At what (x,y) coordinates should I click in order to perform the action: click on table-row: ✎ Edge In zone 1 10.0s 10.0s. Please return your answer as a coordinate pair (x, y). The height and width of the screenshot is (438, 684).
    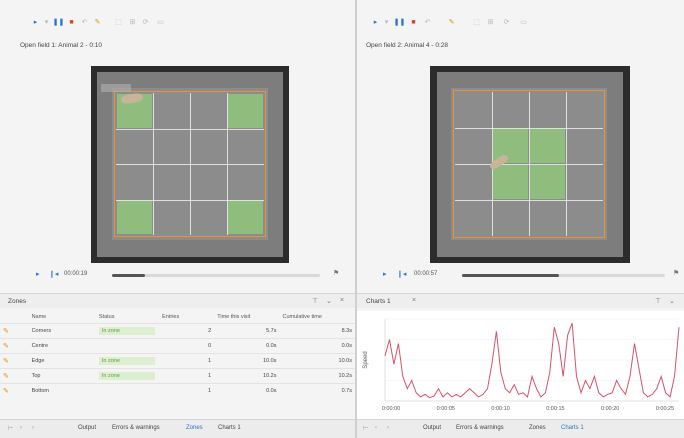
    Looking at the image, I should click on (177, 361).